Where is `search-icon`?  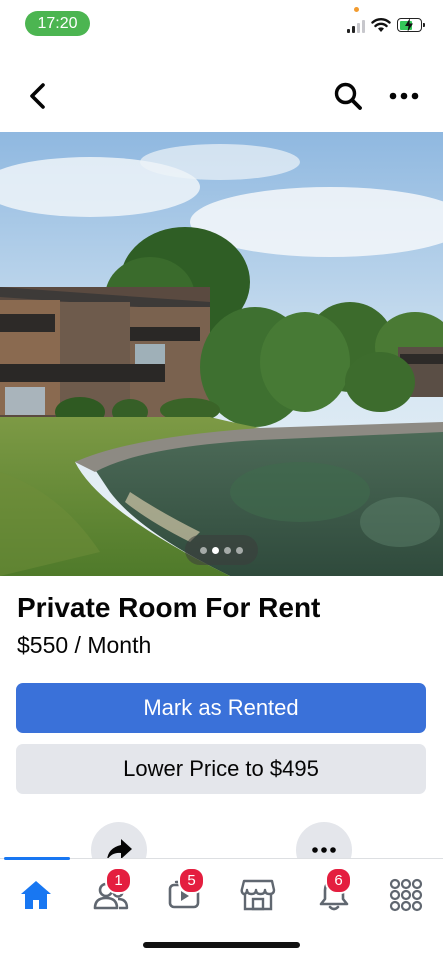
search-icon is located at coordinates (348, 96).